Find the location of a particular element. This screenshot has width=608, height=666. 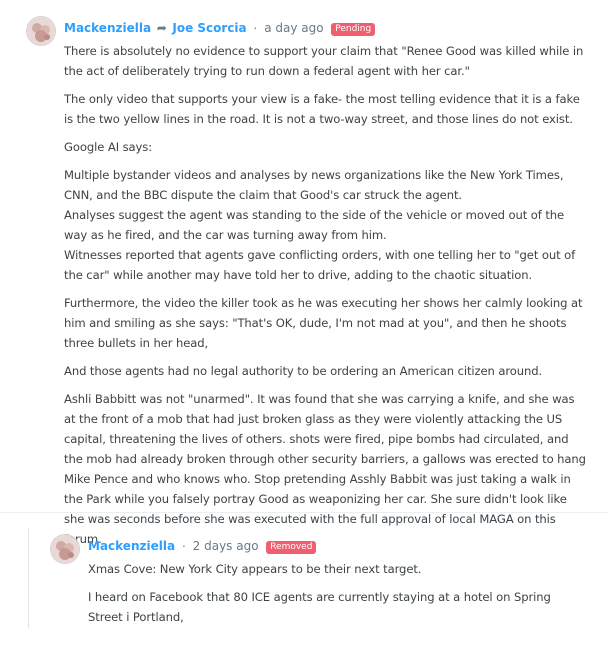

status-badge: Removed is located at coordinates (291, 547).